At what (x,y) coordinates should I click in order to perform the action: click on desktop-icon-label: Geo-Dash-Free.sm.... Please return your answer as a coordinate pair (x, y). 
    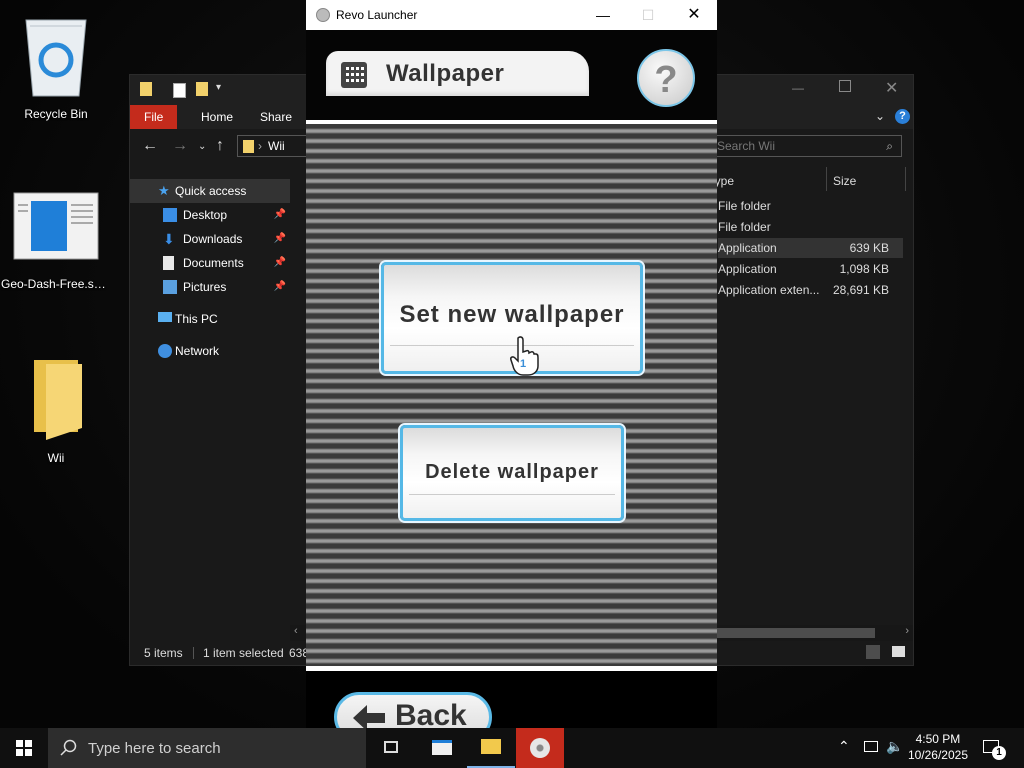
    Looking at the image, I should click on (56, 284).